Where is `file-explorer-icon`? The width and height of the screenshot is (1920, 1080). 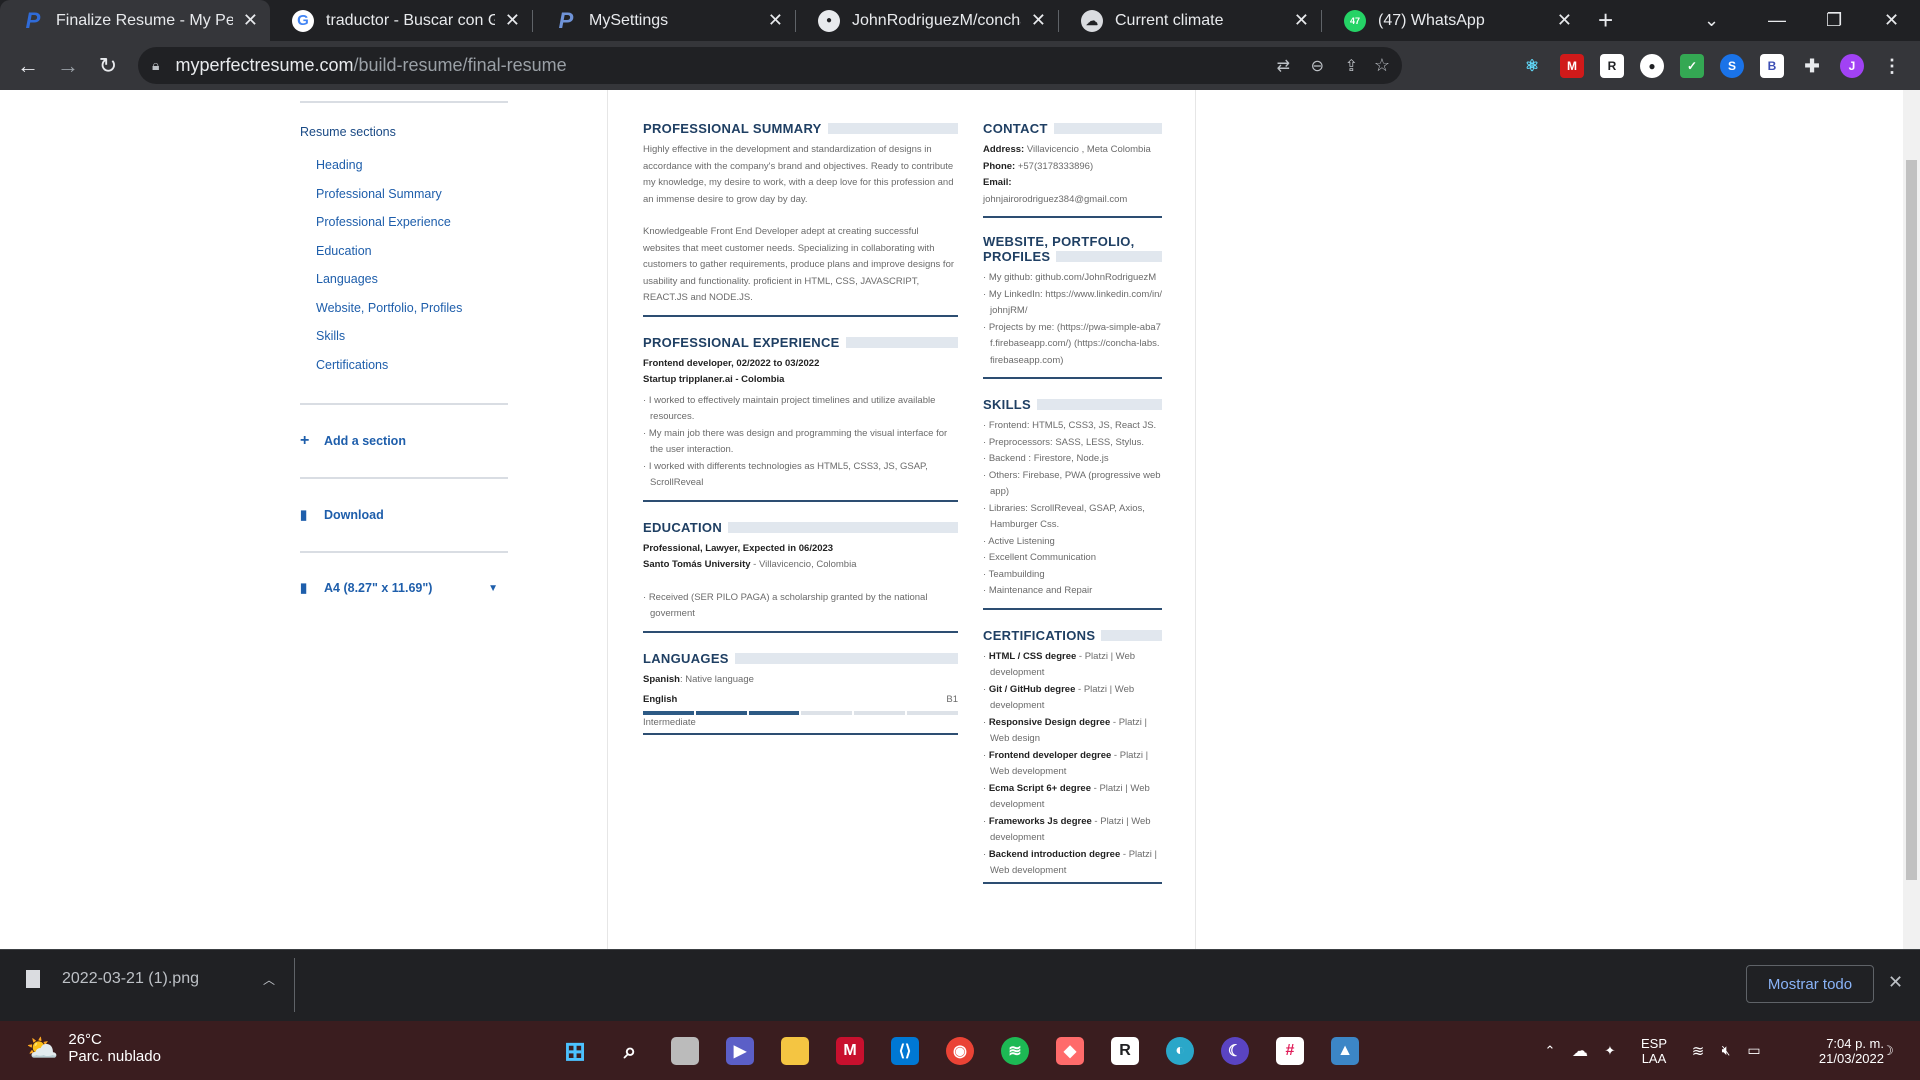
file-explorer-icon is located at coordinates (795, 1051).